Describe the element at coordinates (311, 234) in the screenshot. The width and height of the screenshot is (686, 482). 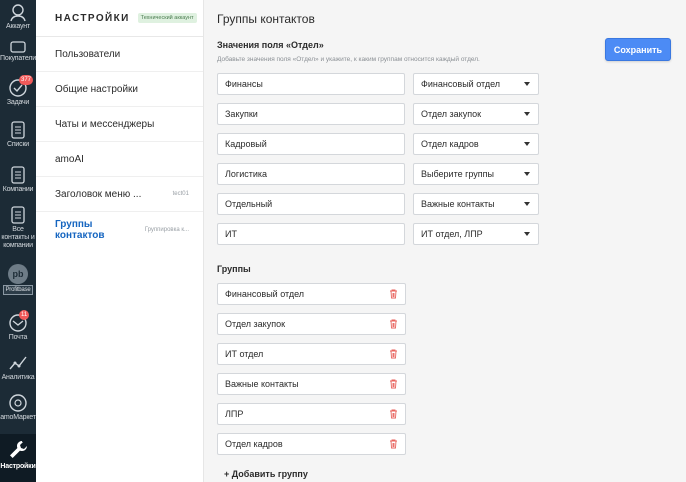
I see `department-value-input: ИТ` at that location.